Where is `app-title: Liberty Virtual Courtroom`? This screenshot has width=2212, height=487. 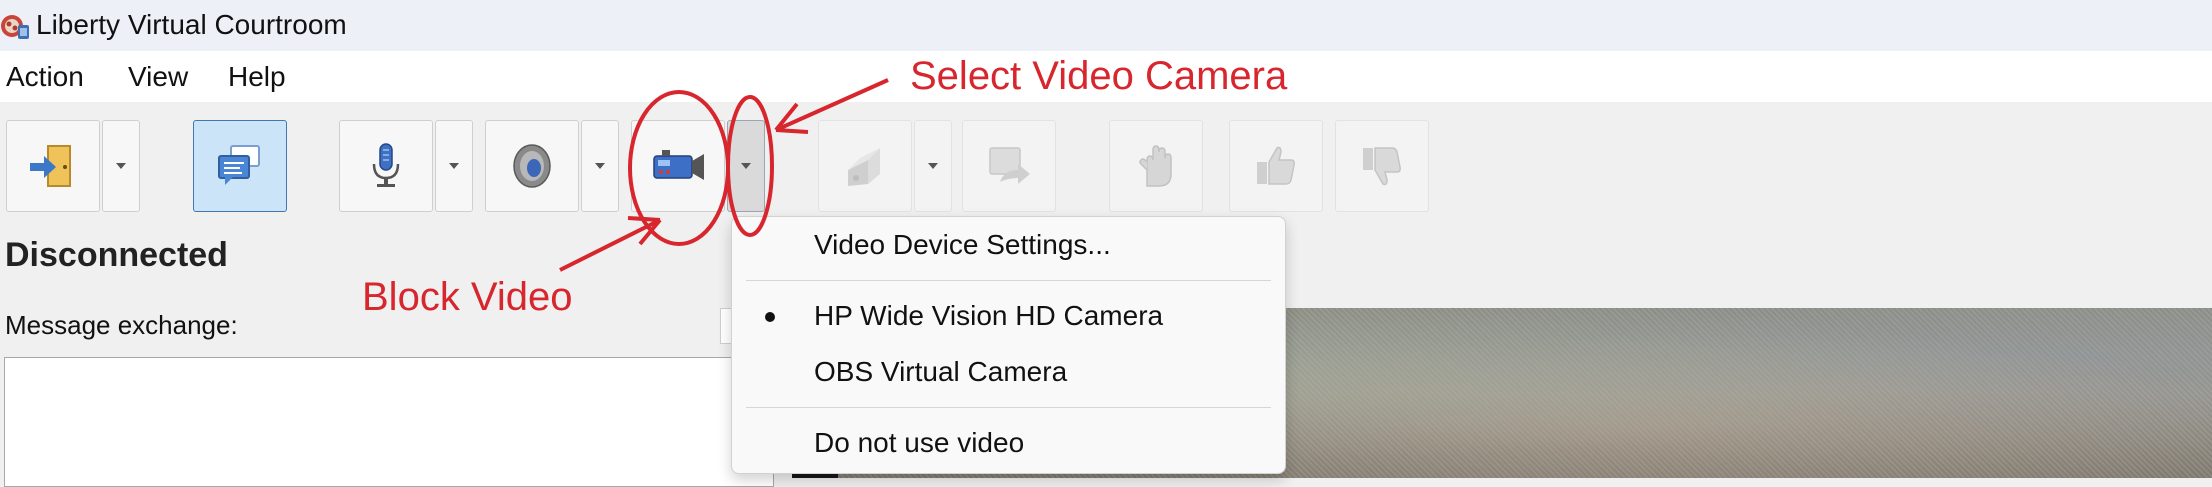 app-title: Liberty Virtual Courtroom is located at coordinates (191, 24).